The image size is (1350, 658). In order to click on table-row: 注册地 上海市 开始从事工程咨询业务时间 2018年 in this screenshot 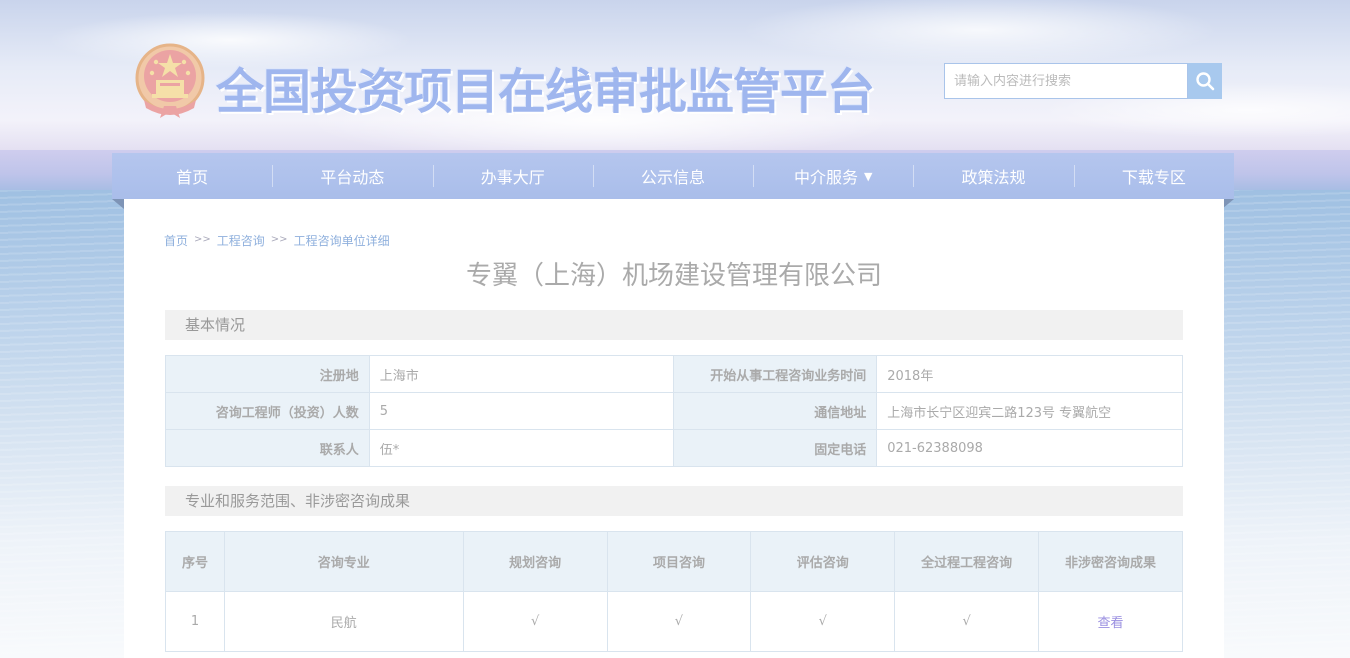, I will do `click(674, 374)`.